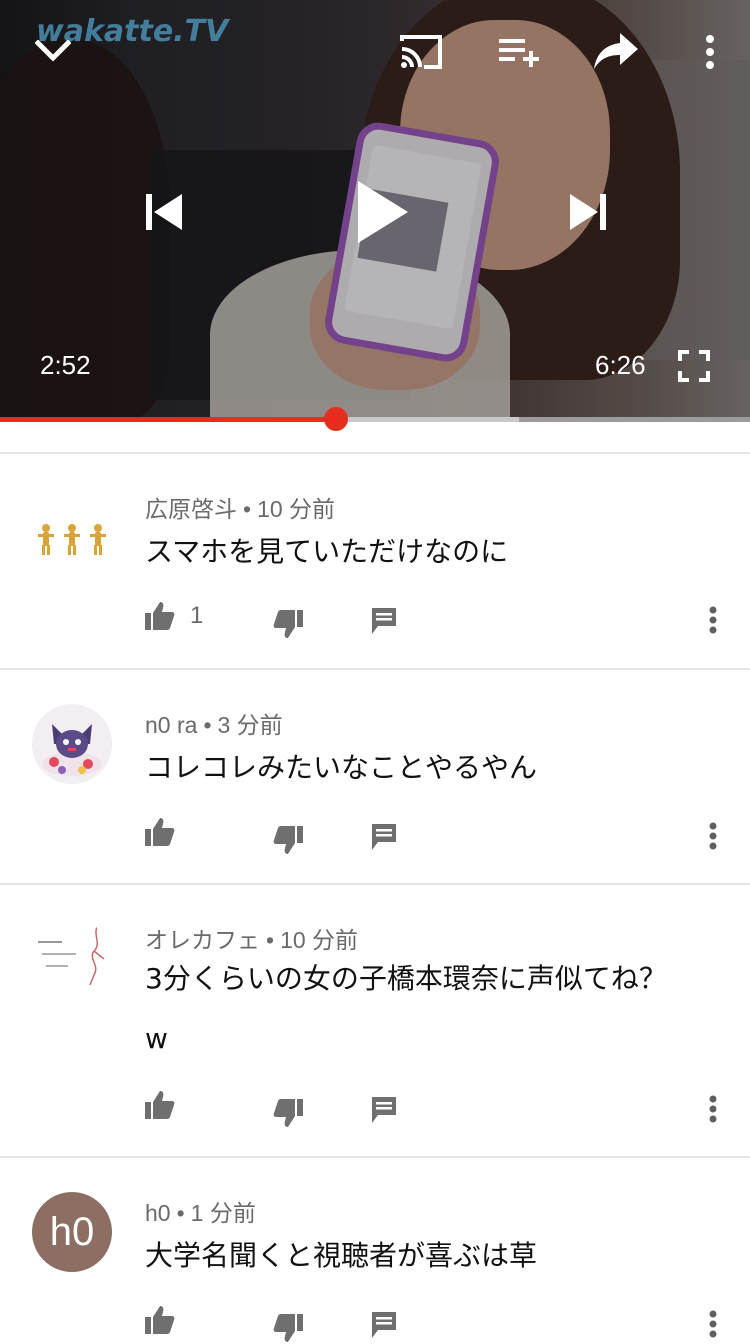 The width and height of the screenshot is (750, 1344). Describe the element at coordinates (375, 419) in the screenshot. I see `seek-bar` at that location.